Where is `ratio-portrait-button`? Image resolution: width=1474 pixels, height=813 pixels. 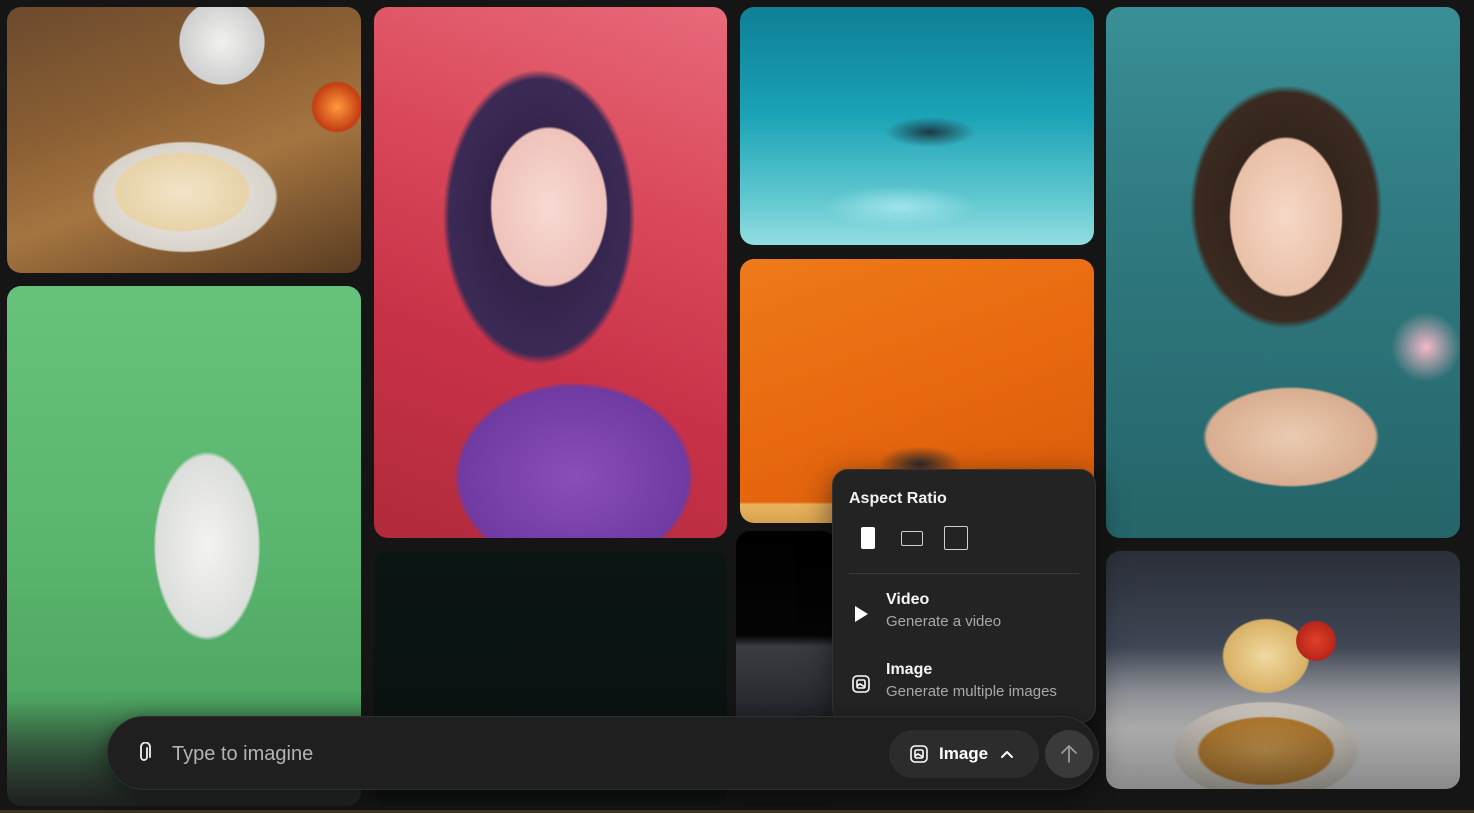 ratio-portrait-button is located at coordinates (868, 538).